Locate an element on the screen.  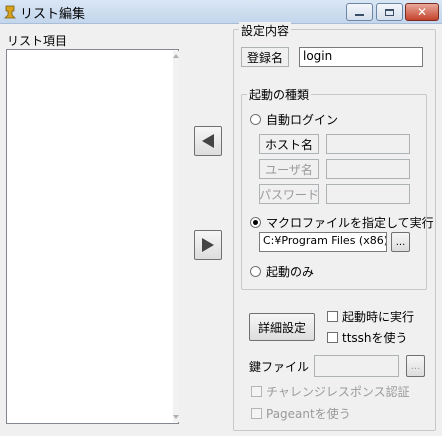
run-at-start-checkbox is located at coordinates (332, 316).